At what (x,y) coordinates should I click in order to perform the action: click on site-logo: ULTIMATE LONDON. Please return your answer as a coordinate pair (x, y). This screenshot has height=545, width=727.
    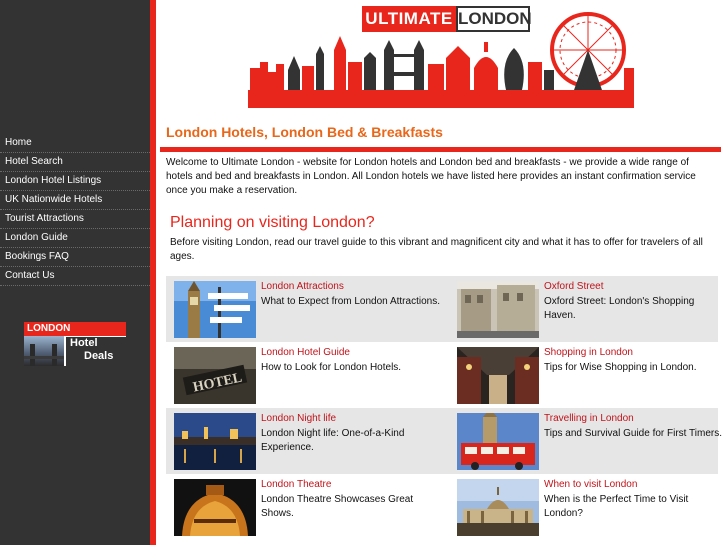
    Looking at the image, I should click on (441, 57).